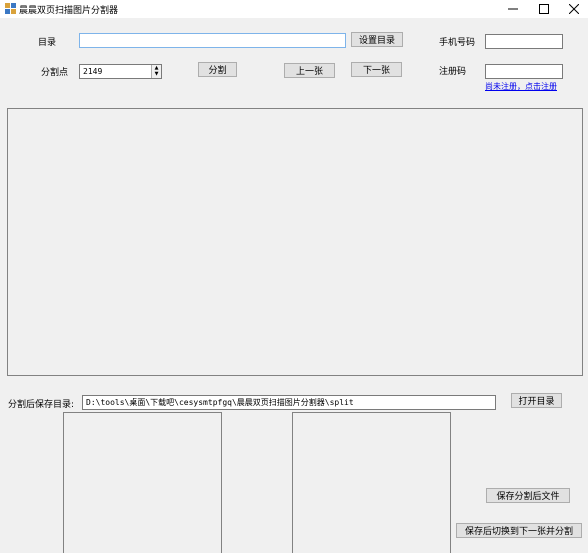 The image size is (588, 553). I want to click on phone-input, so click(524, 41).